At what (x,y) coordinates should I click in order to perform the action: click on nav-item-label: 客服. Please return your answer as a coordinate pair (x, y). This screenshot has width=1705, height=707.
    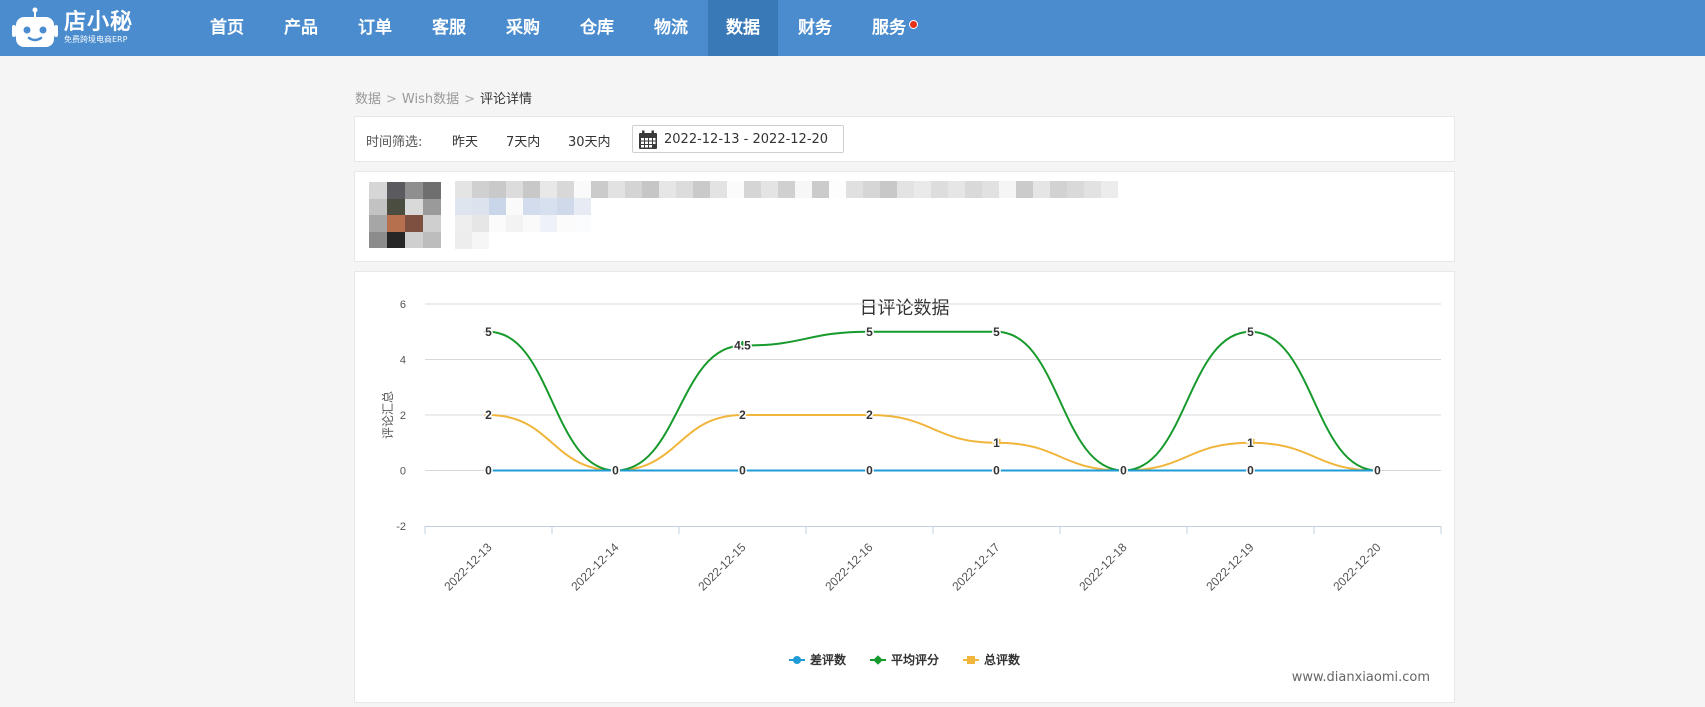
    Looking at the image, I should click on (449, 28).